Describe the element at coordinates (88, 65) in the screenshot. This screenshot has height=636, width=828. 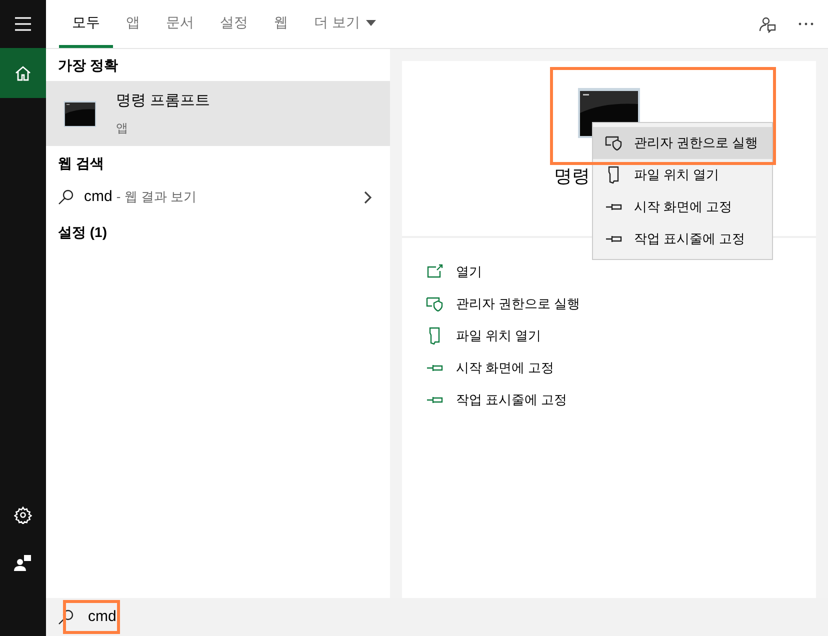
I see `section-heading: 가장 정확` at that location.